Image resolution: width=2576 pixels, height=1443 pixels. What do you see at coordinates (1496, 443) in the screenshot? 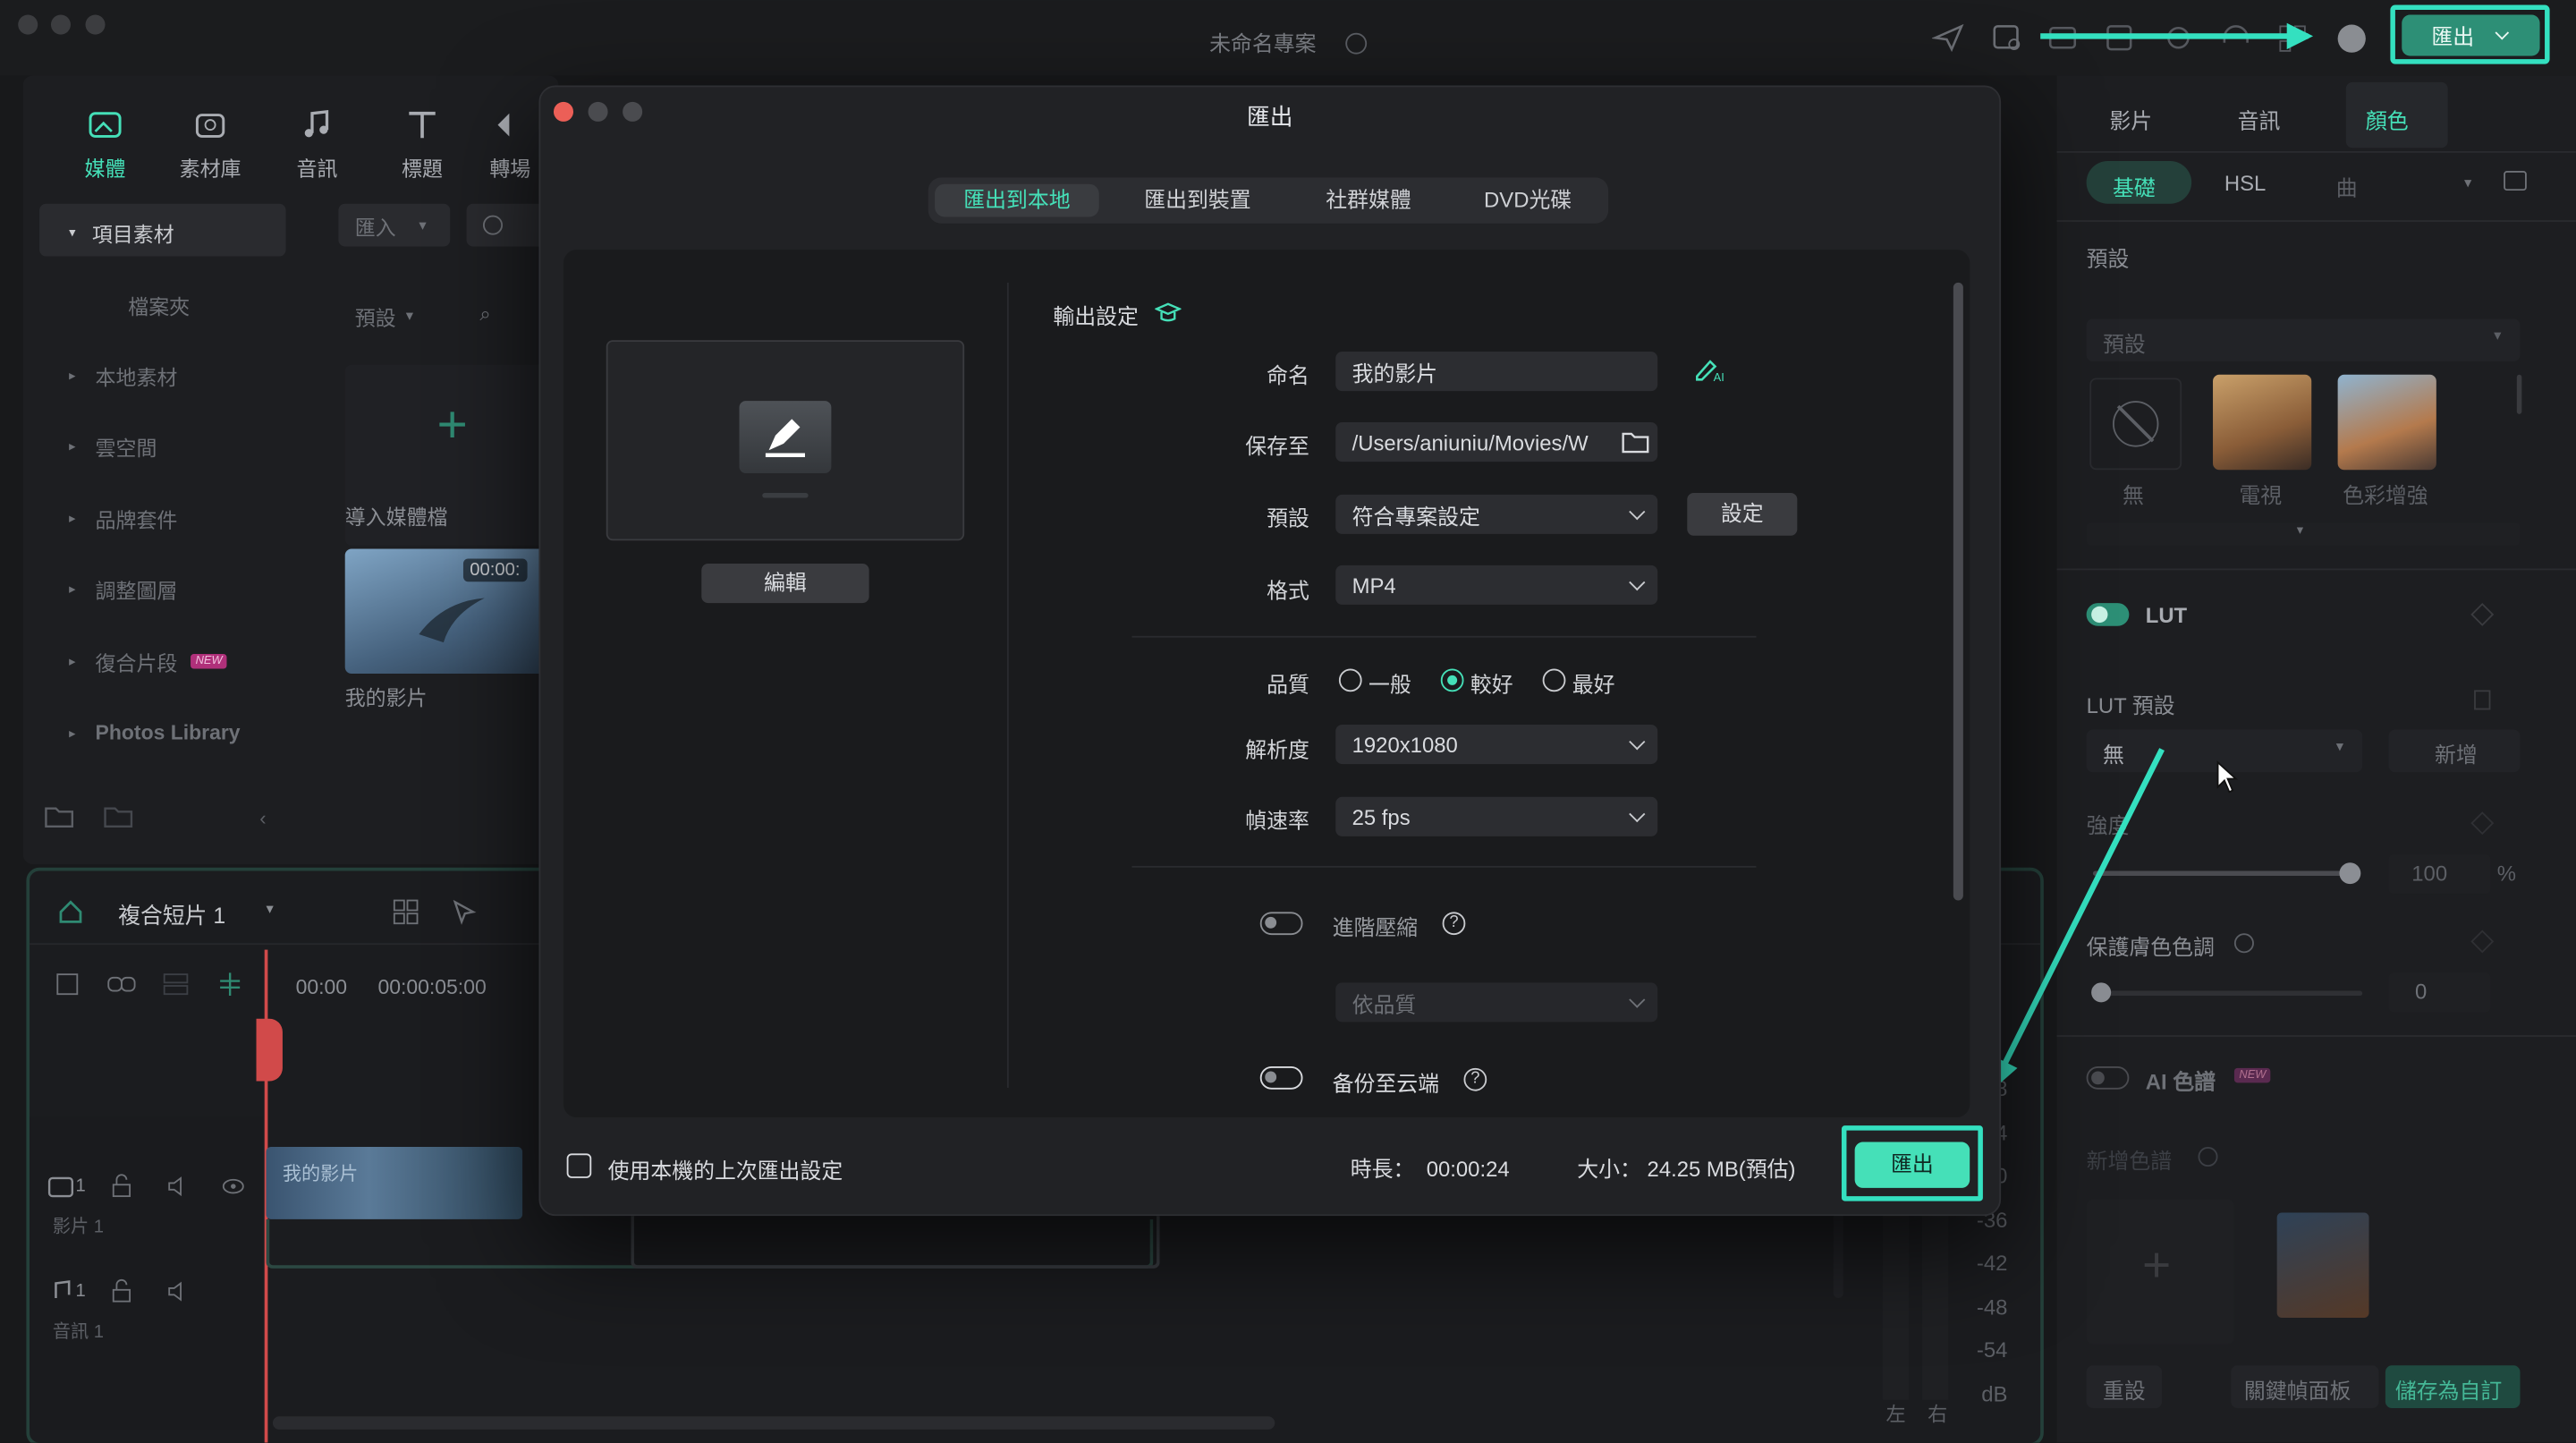
I see `save-path-input: /Users/aniuniu/Movies/W` at bounding box center [1496, 443].